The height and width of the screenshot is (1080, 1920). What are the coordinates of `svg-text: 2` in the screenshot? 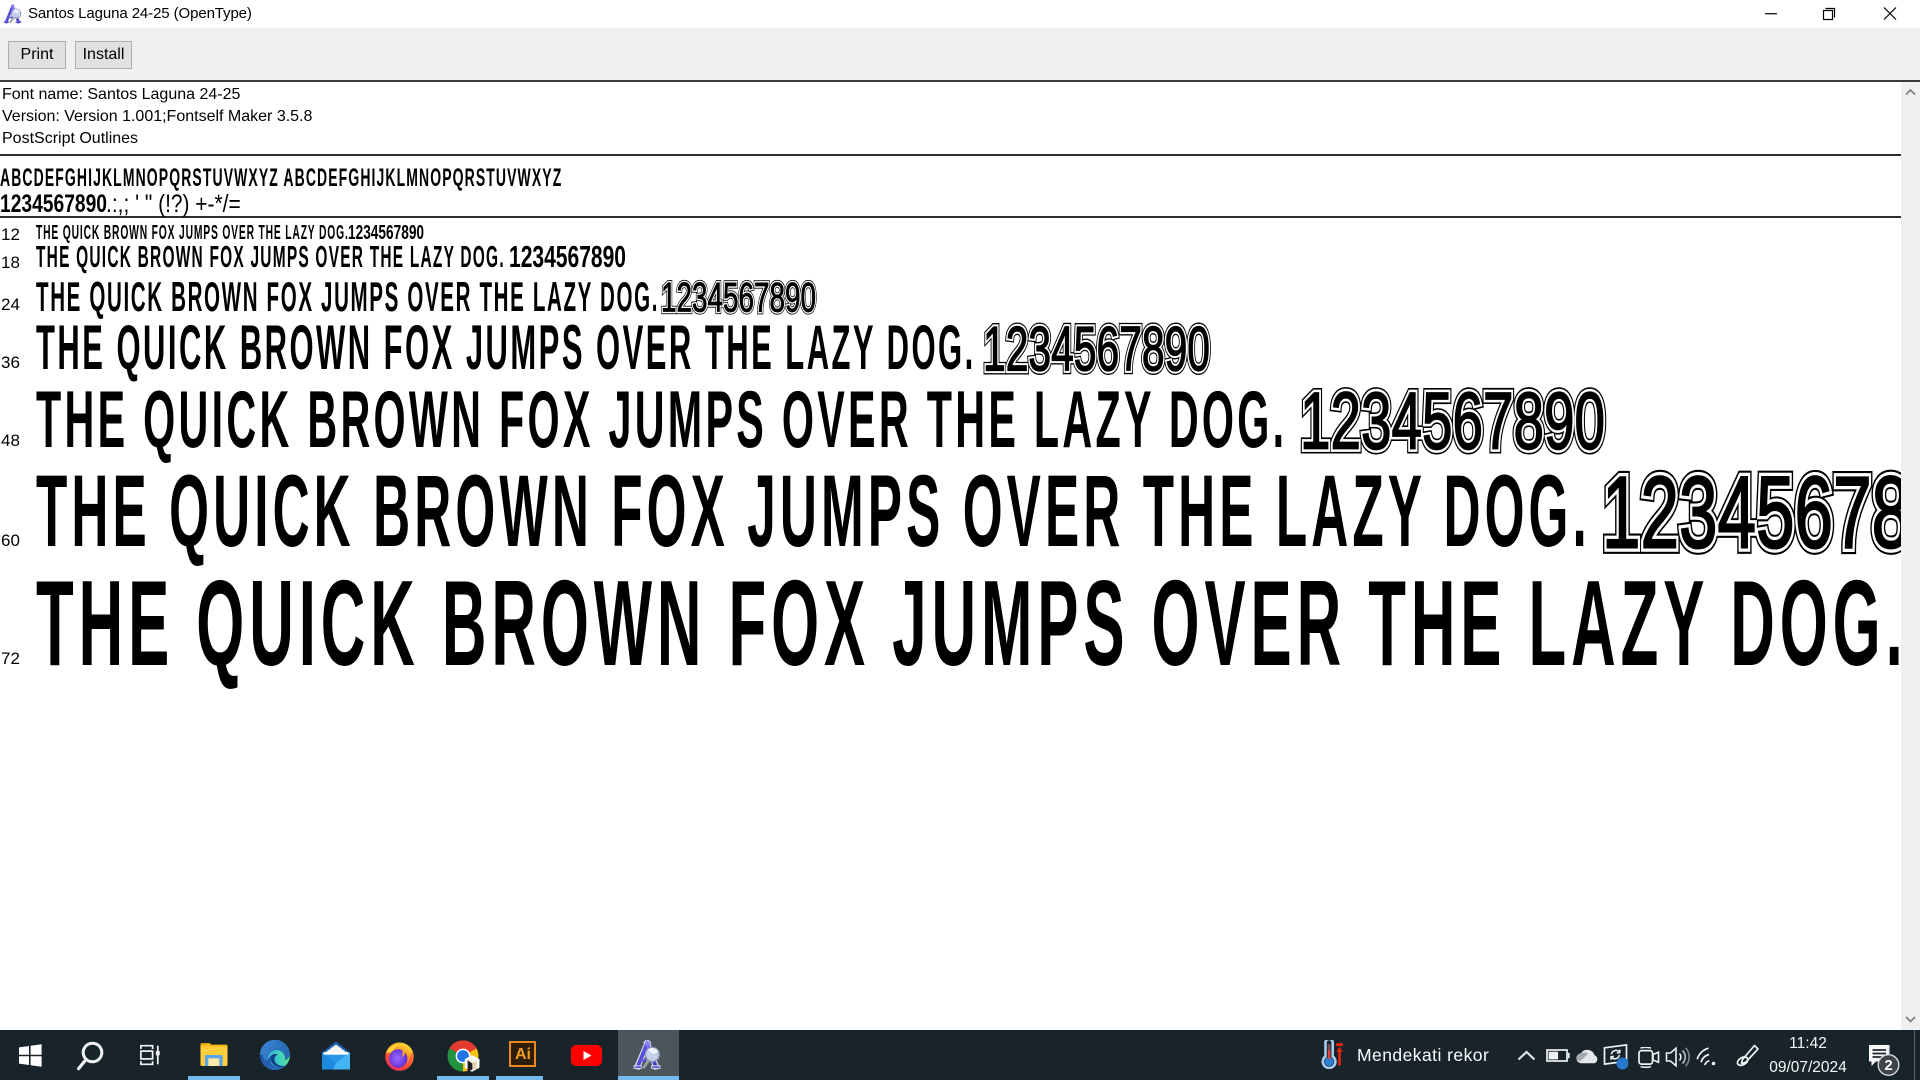 It's located at (1888, 1065).